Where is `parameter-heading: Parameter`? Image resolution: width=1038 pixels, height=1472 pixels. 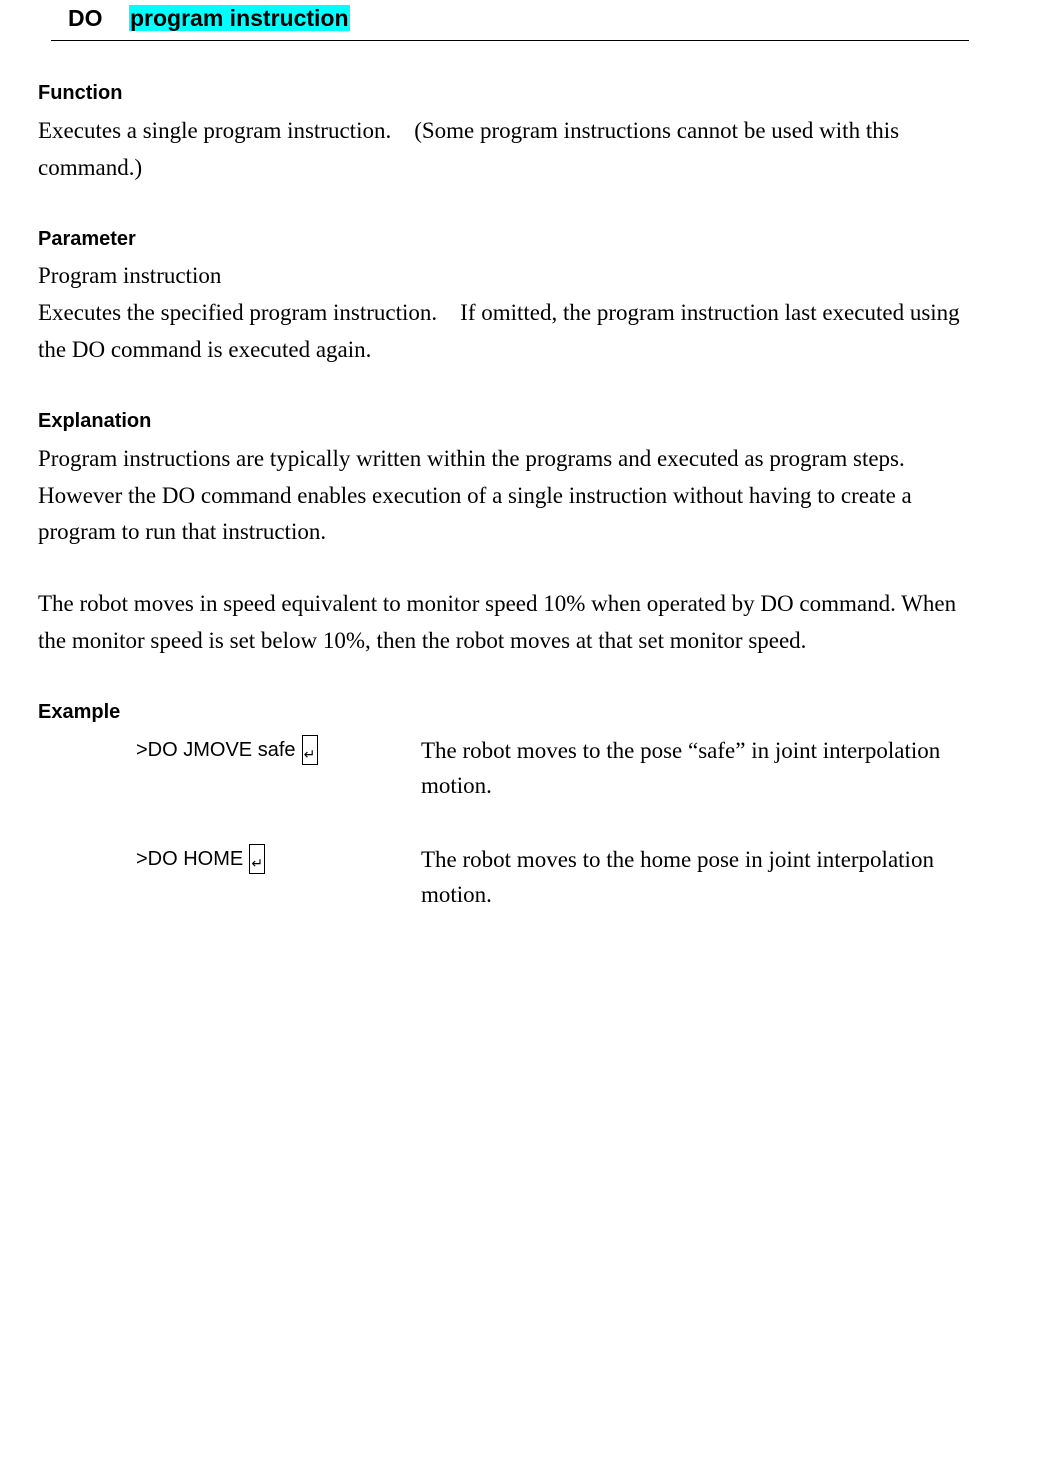 parameter-heading: Parameter is located at coordinates (87, 239).